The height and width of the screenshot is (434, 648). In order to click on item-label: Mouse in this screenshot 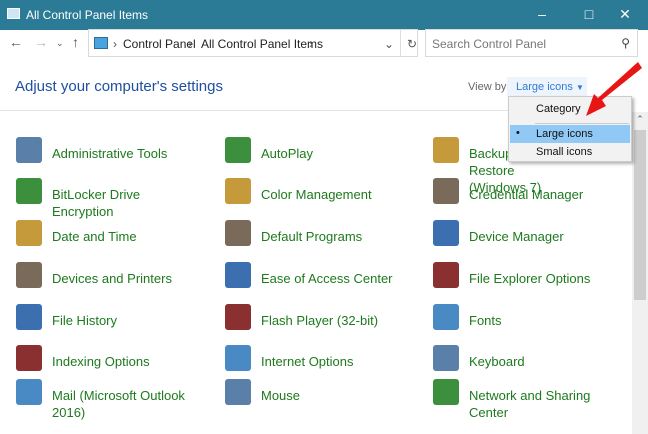, I will do `click(281, 395)`.